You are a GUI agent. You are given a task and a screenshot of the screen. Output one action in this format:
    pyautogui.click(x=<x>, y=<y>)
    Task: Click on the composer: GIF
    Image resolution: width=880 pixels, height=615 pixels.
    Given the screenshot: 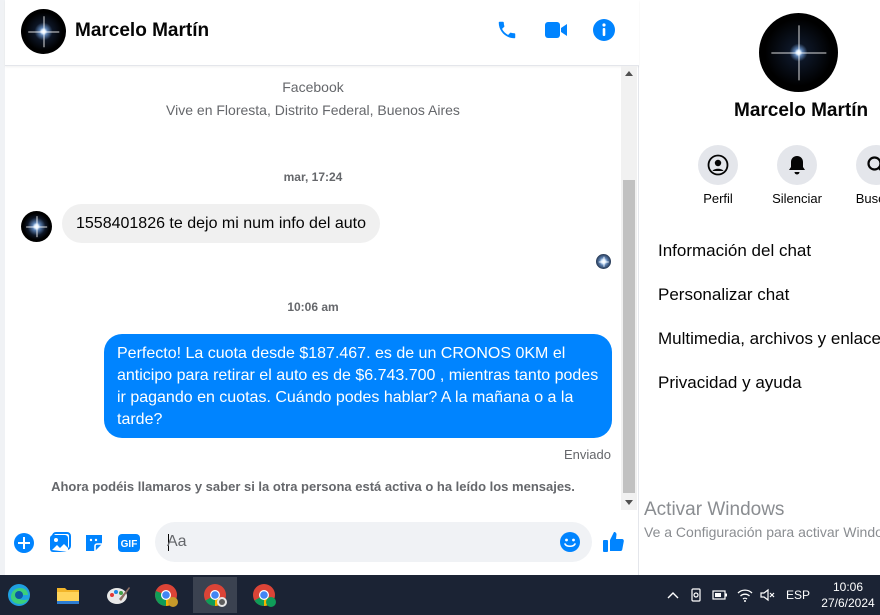 What is the action you would take?
    pyautogui.click(x=322, y=543)
    